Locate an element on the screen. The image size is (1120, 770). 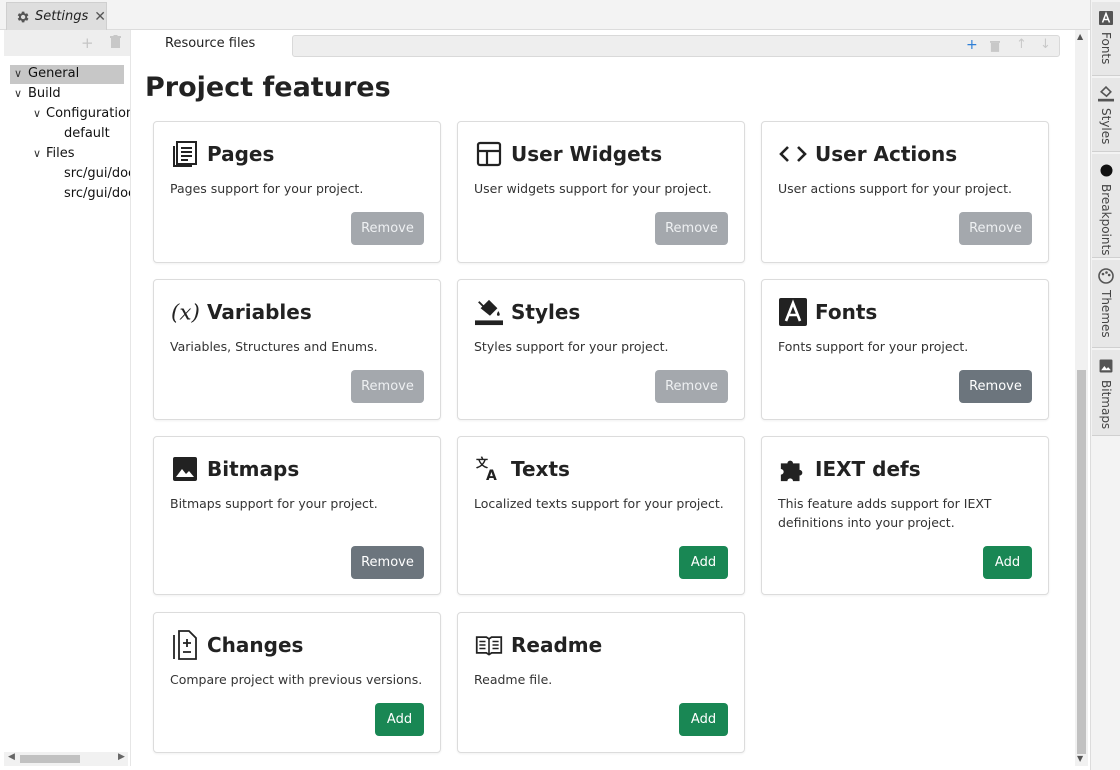
card-title: Bitmaps is located at coordinates (253, 469).